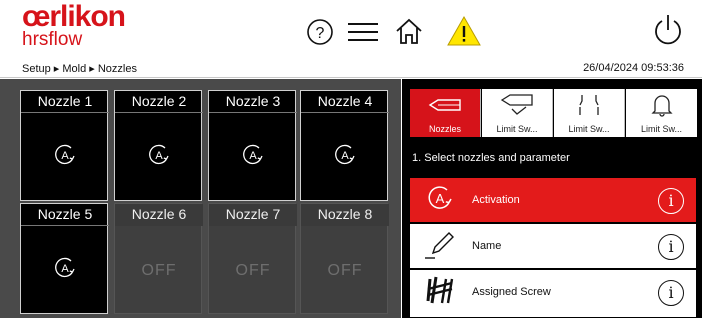 This screenshot has height=318, width=702. I want to click on brand-subname: hrsflow, so click(52, 39).